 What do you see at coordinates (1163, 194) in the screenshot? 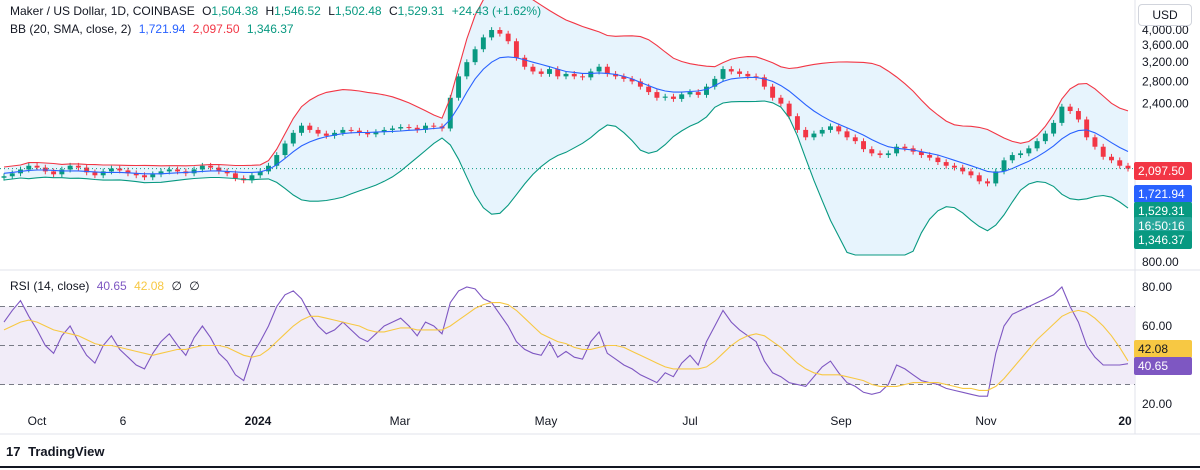
I see `basis-tag: 1,721.94` at bounding box center [1163, 194].